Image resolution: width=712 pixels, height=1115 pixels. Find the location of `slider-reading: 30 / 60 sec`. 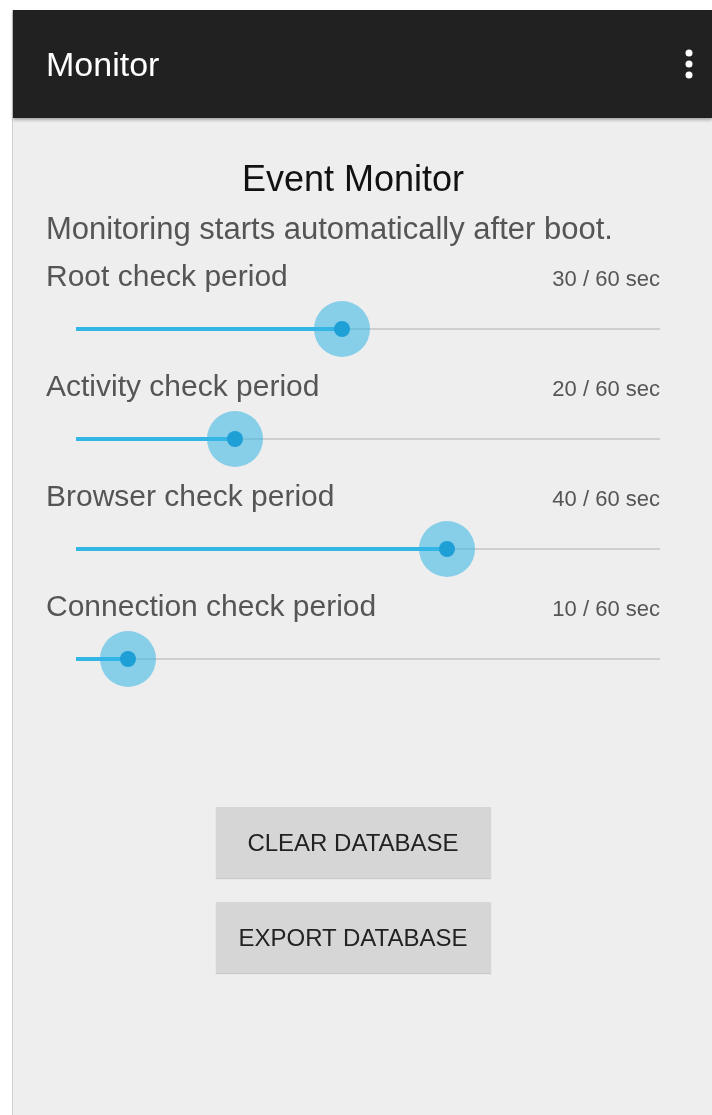

slider-reading: 30 / 60 sec is located at coordinates (606, 279).